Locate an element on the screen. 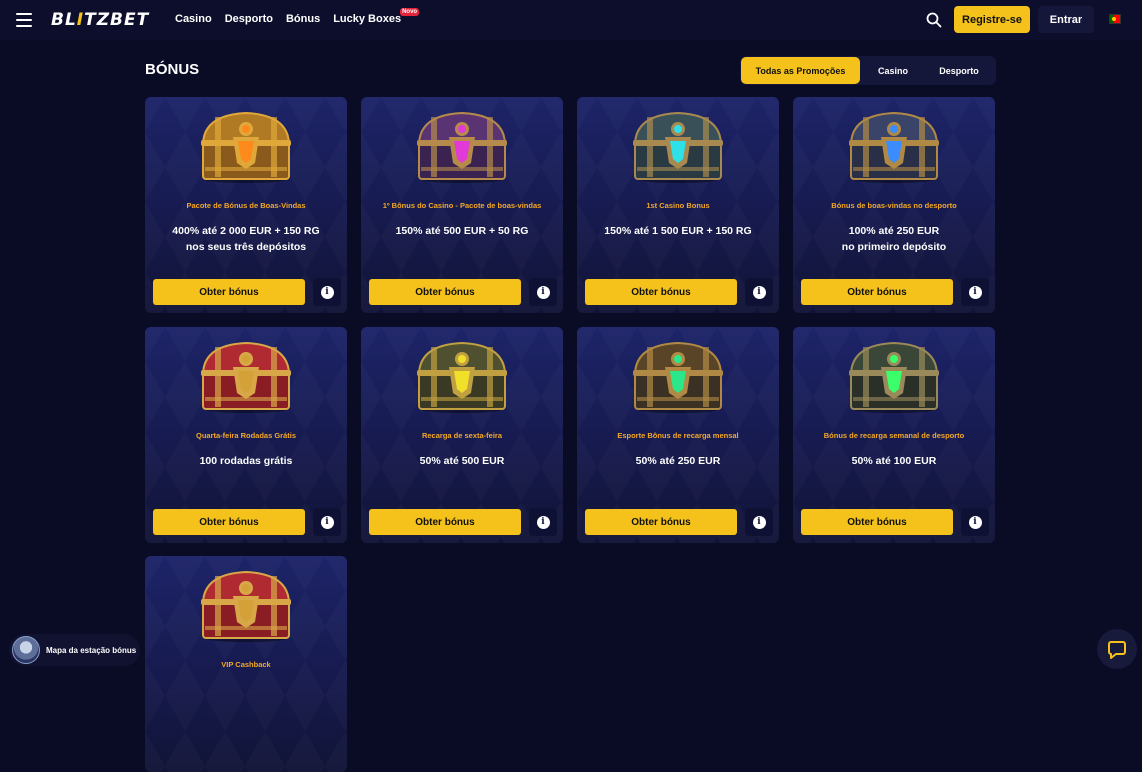 Image resolution: width=1142 pixels, height=772 pixels. card-title: 100 rodadas grátis is located at coordinates (246, 461).